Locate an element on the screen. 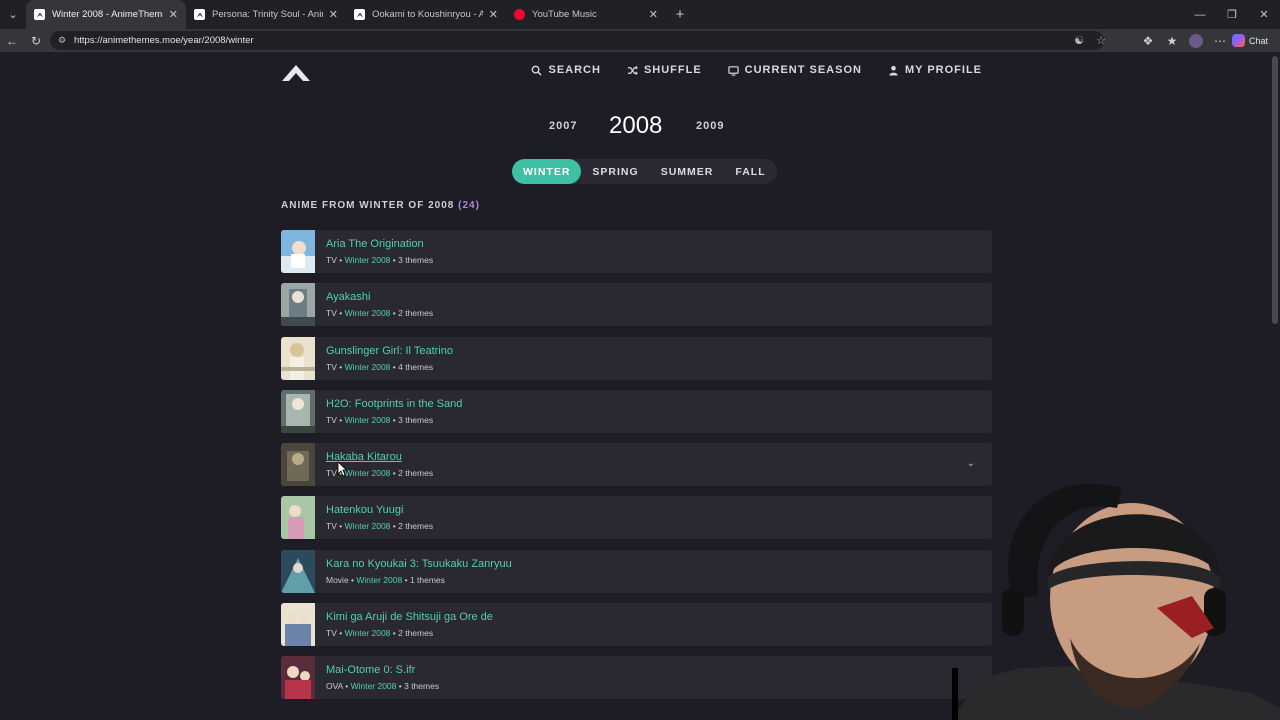 Image resolution: width=1280 pixels, height=720 pixels. webcam-overlay is located at coordinates (1116, 601).